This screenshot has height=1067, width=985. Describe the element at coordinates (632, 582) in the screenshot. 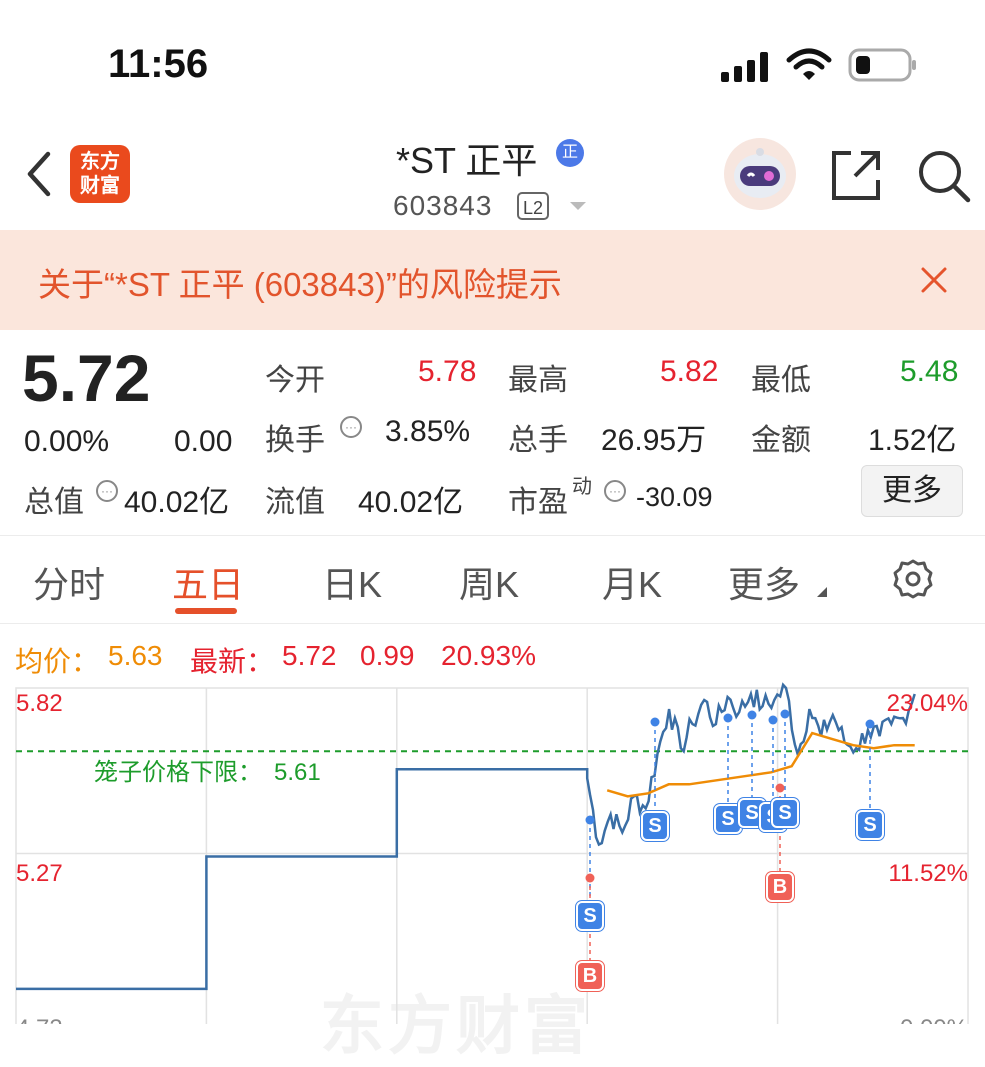

I see `tab-monthly-k: 月K` at that location.